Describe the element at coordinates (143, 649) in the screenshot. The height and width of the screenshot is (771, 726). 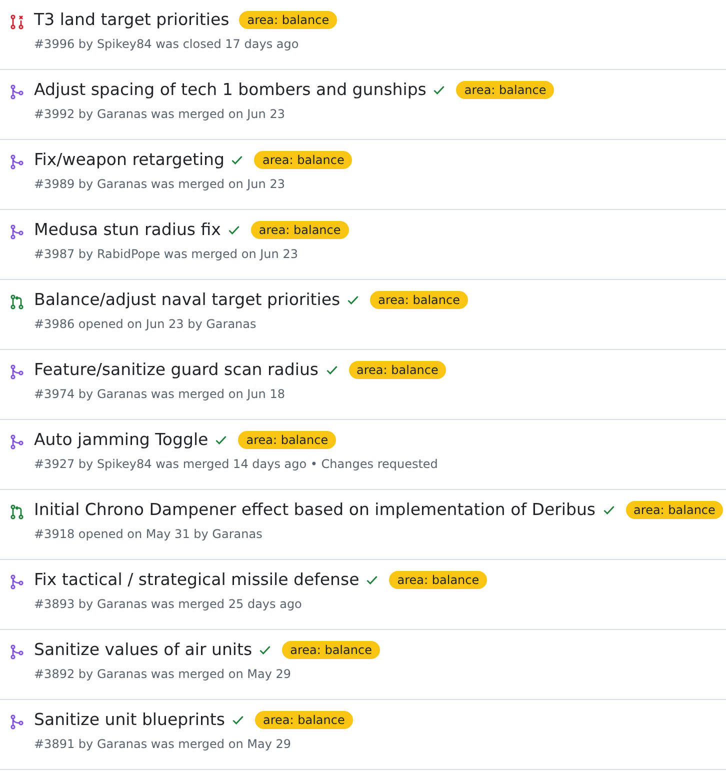
I see `pull-request-title: Sanitize values of air units` at that location.